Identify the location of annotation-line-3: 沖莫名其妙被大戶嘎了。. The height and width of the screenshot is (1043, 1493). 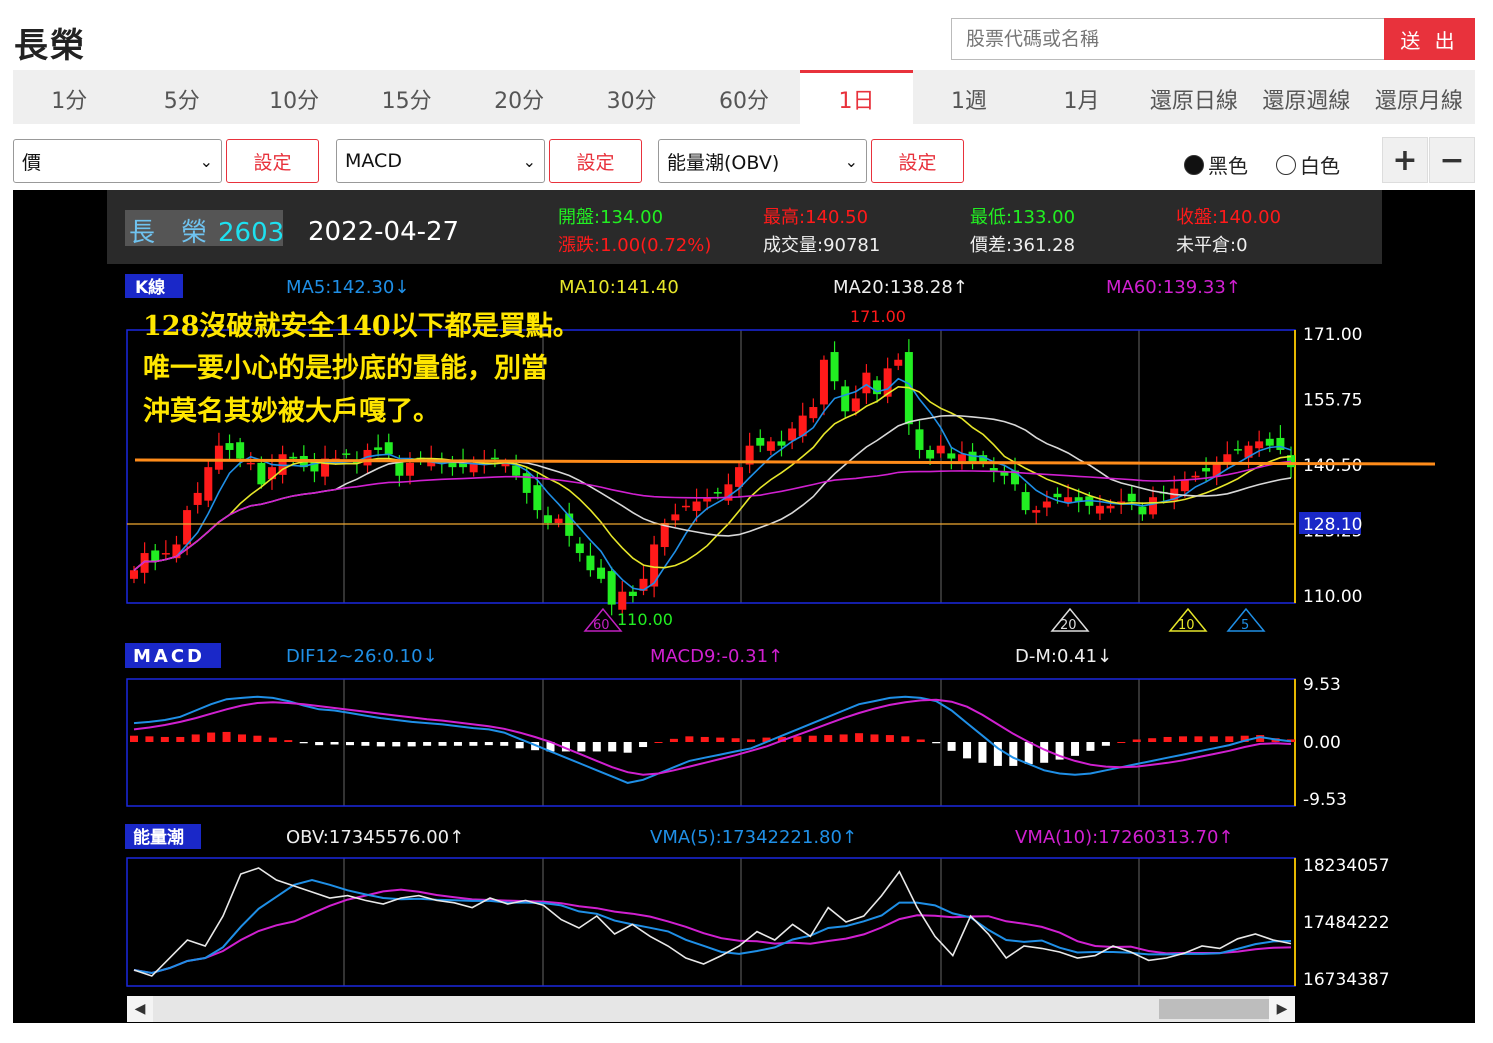
(291, 411).